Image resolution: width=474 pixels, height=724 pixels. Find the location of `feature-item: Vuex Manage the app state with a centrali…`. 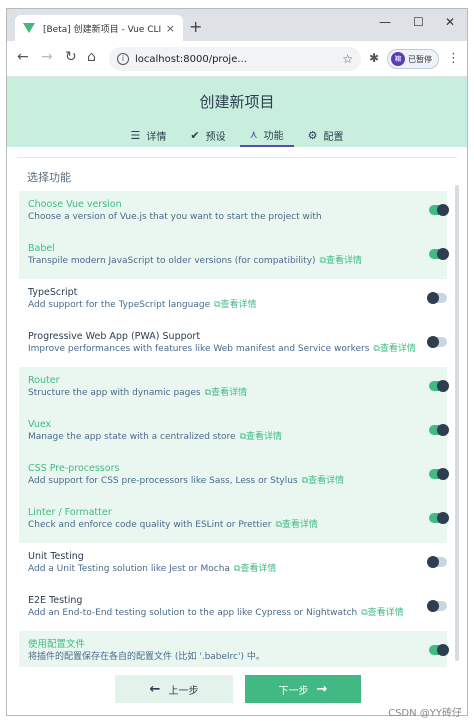

feature-item: Vuex Manage the app state with a centrali… is located at coordinates (234, 433).